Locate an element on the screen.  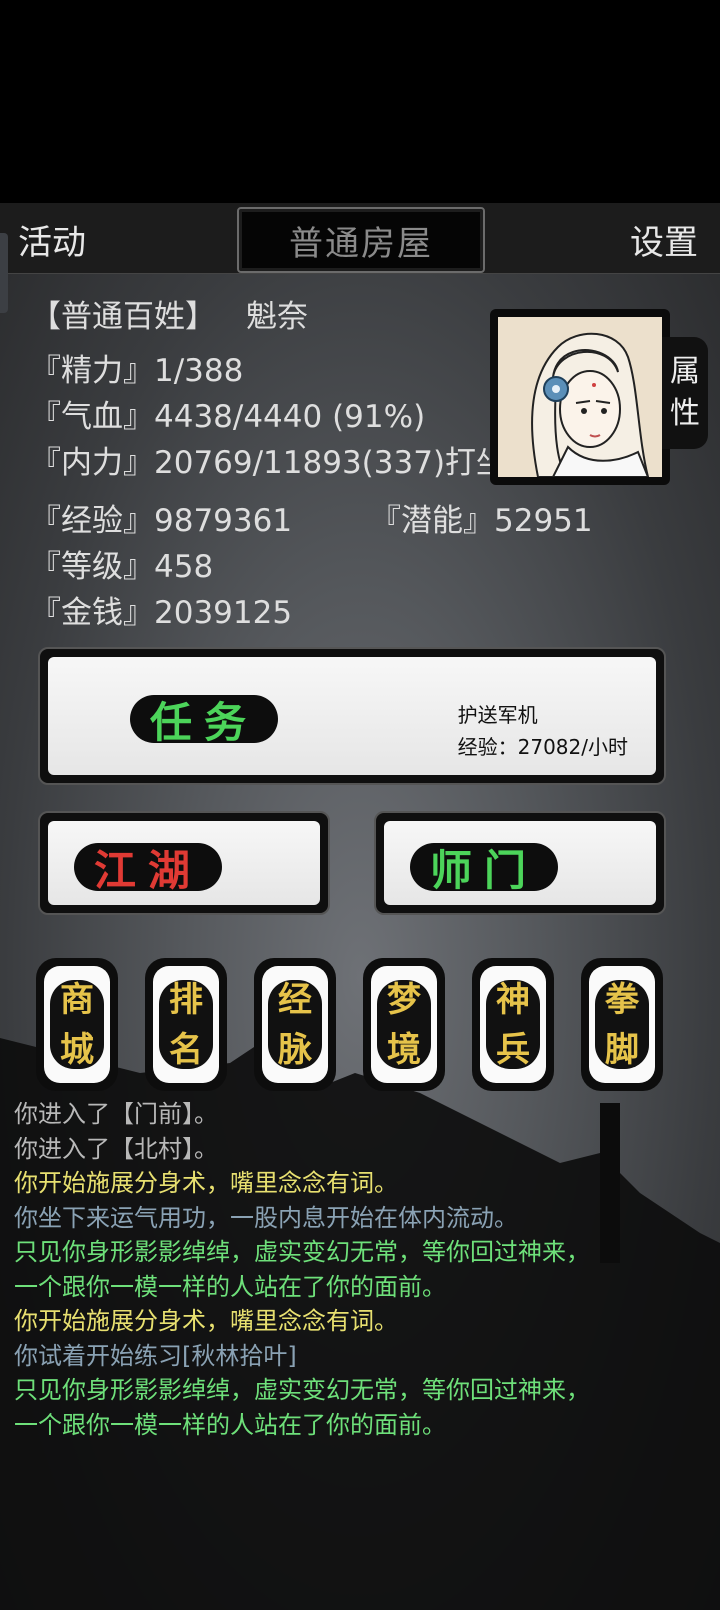
player-title: 【普通百姓】 is located at coordinates (123, 317).